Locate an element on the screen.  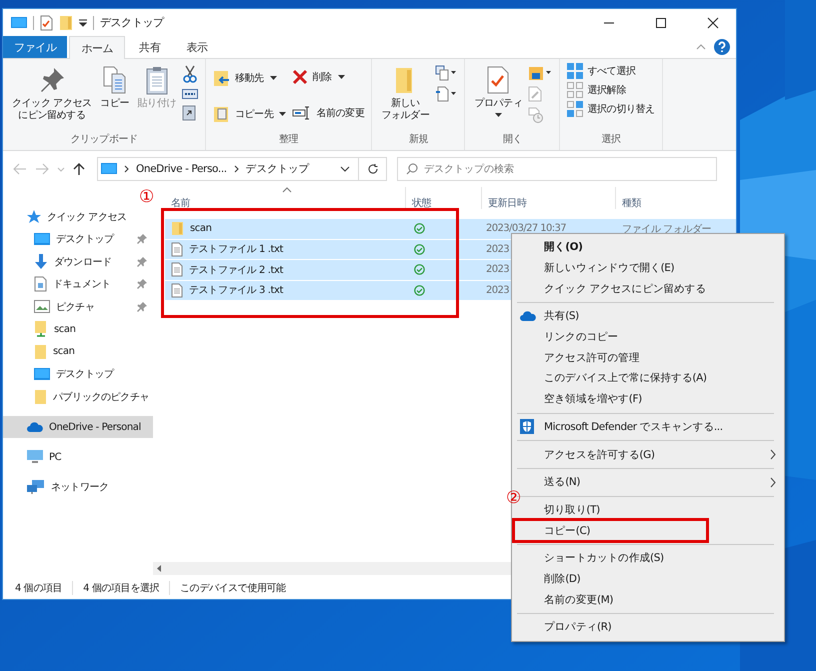
easy-access-icon is located at coordinates (446, 94).